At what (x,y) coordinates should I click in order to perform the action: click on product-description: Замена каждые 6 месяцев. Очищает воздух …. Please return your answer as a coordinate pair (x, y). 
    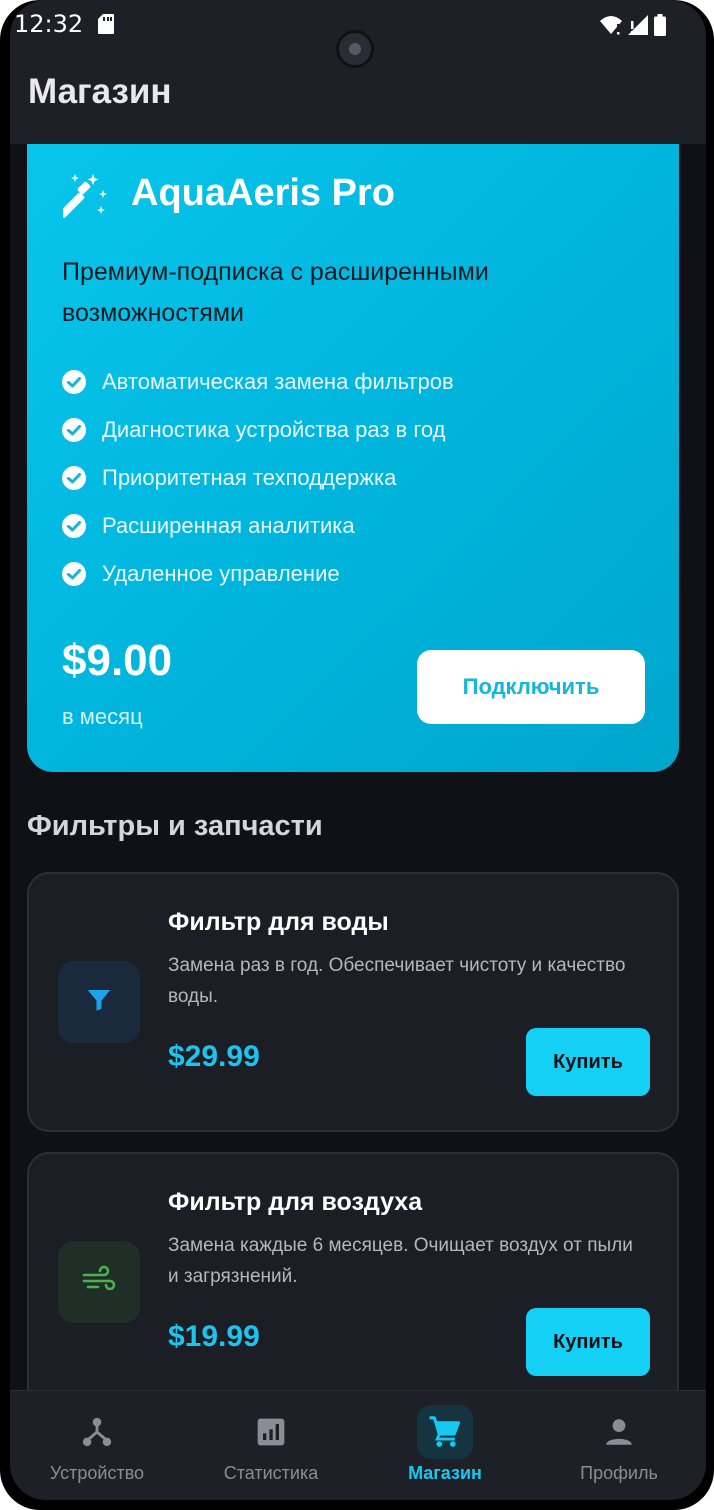
    Looking at the image, I should click on (400, 1261).